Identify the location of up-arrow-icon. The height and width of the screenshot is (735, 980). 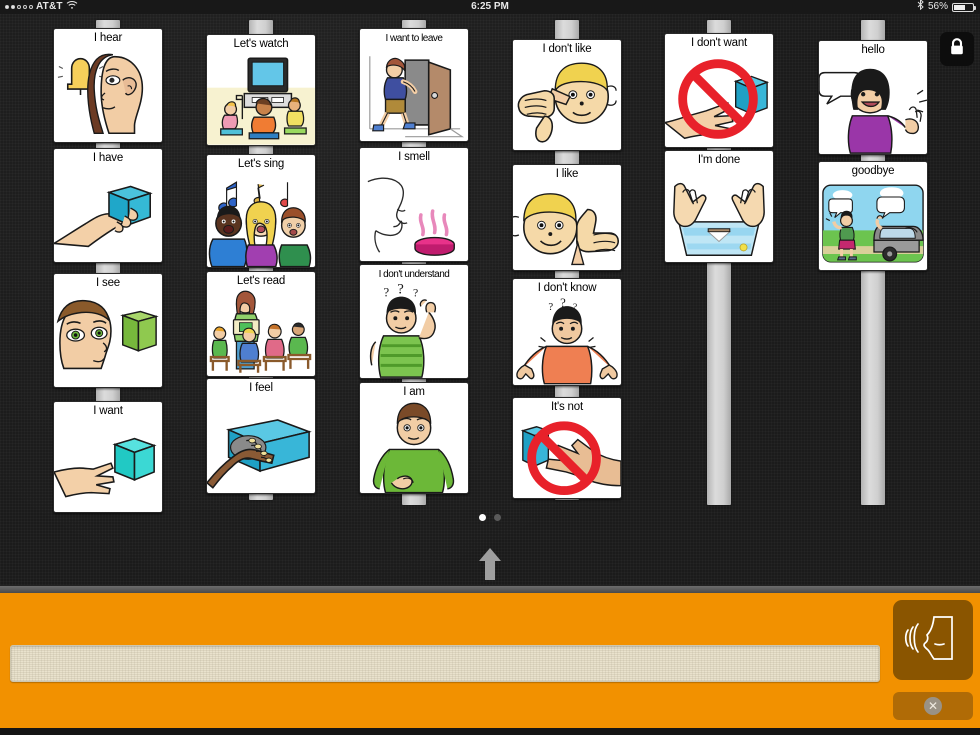
(490, 566).